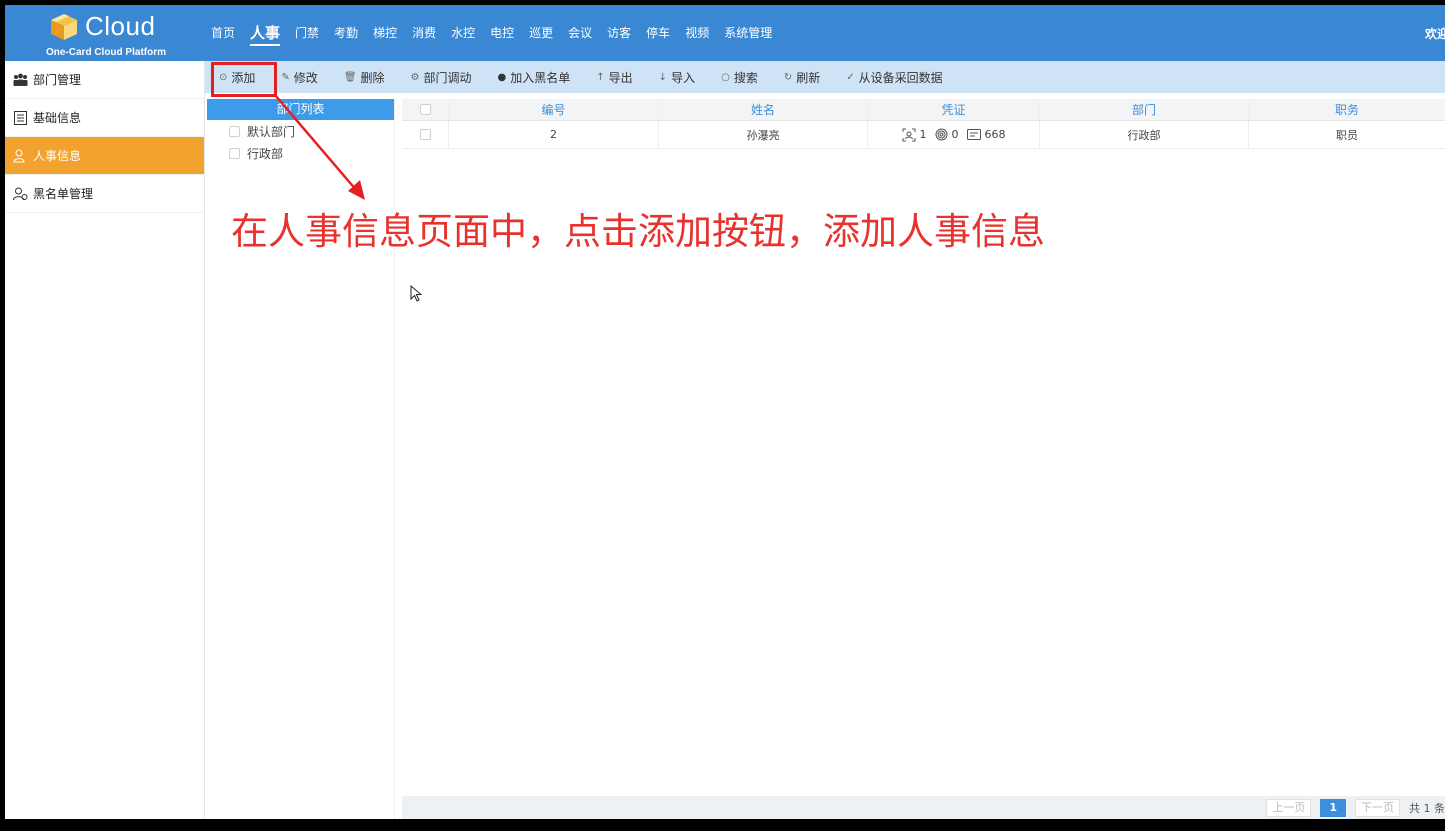  What do you see at coordinates (658, 33) in the screenshot?
I see `nav-parking: 停车` at bounding box center [658, 33].